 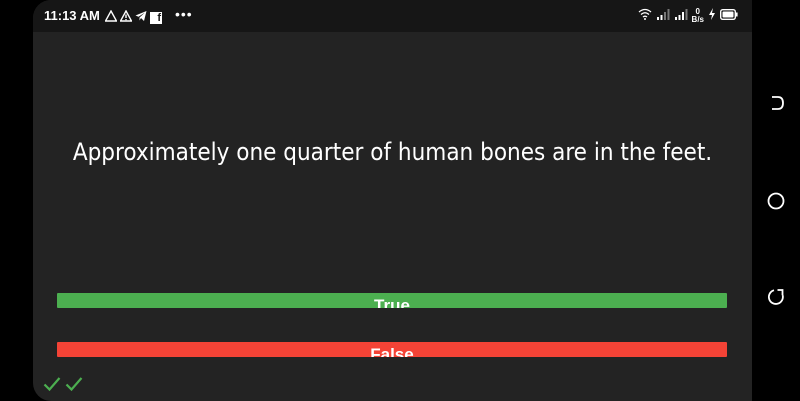 What do you see at coordinates (63, 386) in the screenshot?
I see `score-tracker` at bounding box center [63, 386].